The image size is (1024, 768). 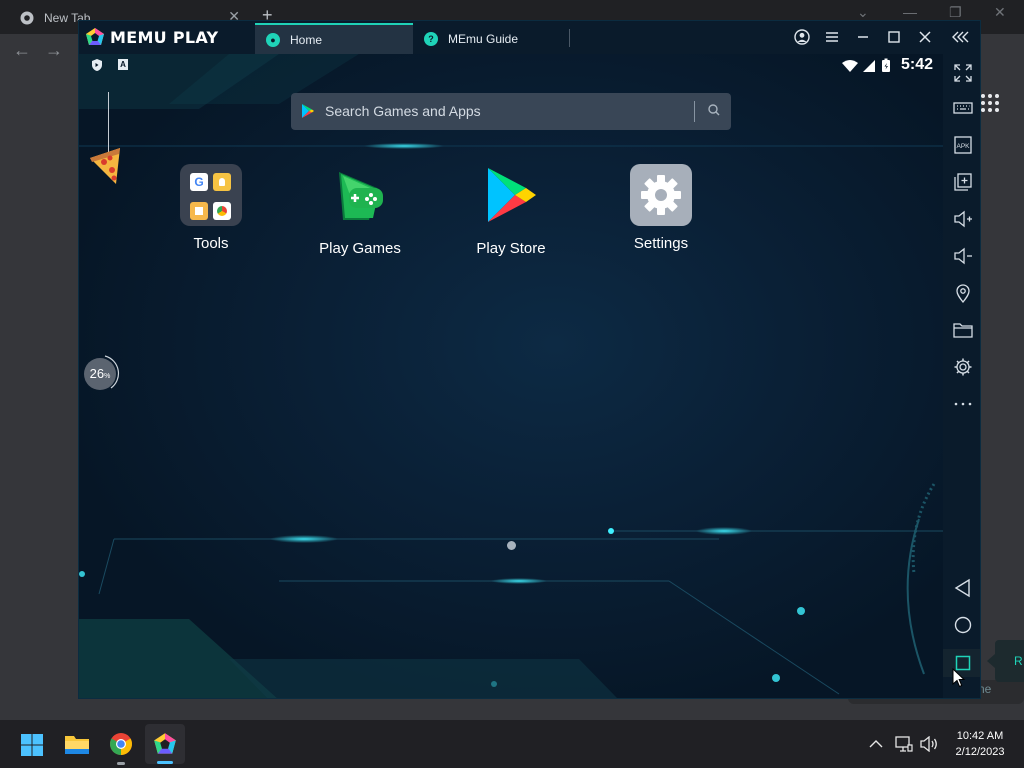 I want to click on browser-close-icon: ✕, so click(x=1000, y=12).